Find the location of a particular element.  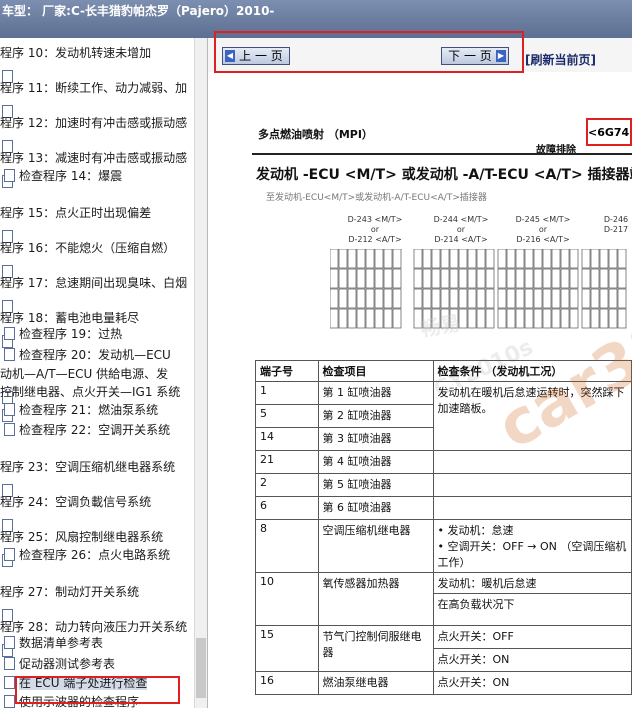

sidebar-item-label: 程序 16：不能熄火（压缩自燃） is located at coordinates (88, 248).